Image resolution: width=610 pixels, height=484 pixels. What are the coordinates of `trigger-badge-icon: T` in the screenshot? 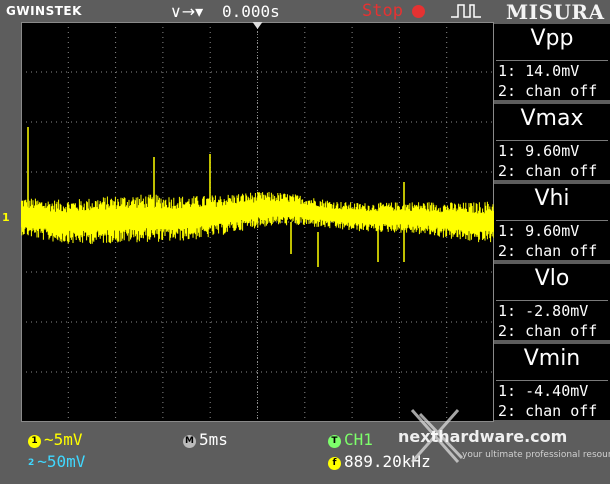 It's located at (334, 441).